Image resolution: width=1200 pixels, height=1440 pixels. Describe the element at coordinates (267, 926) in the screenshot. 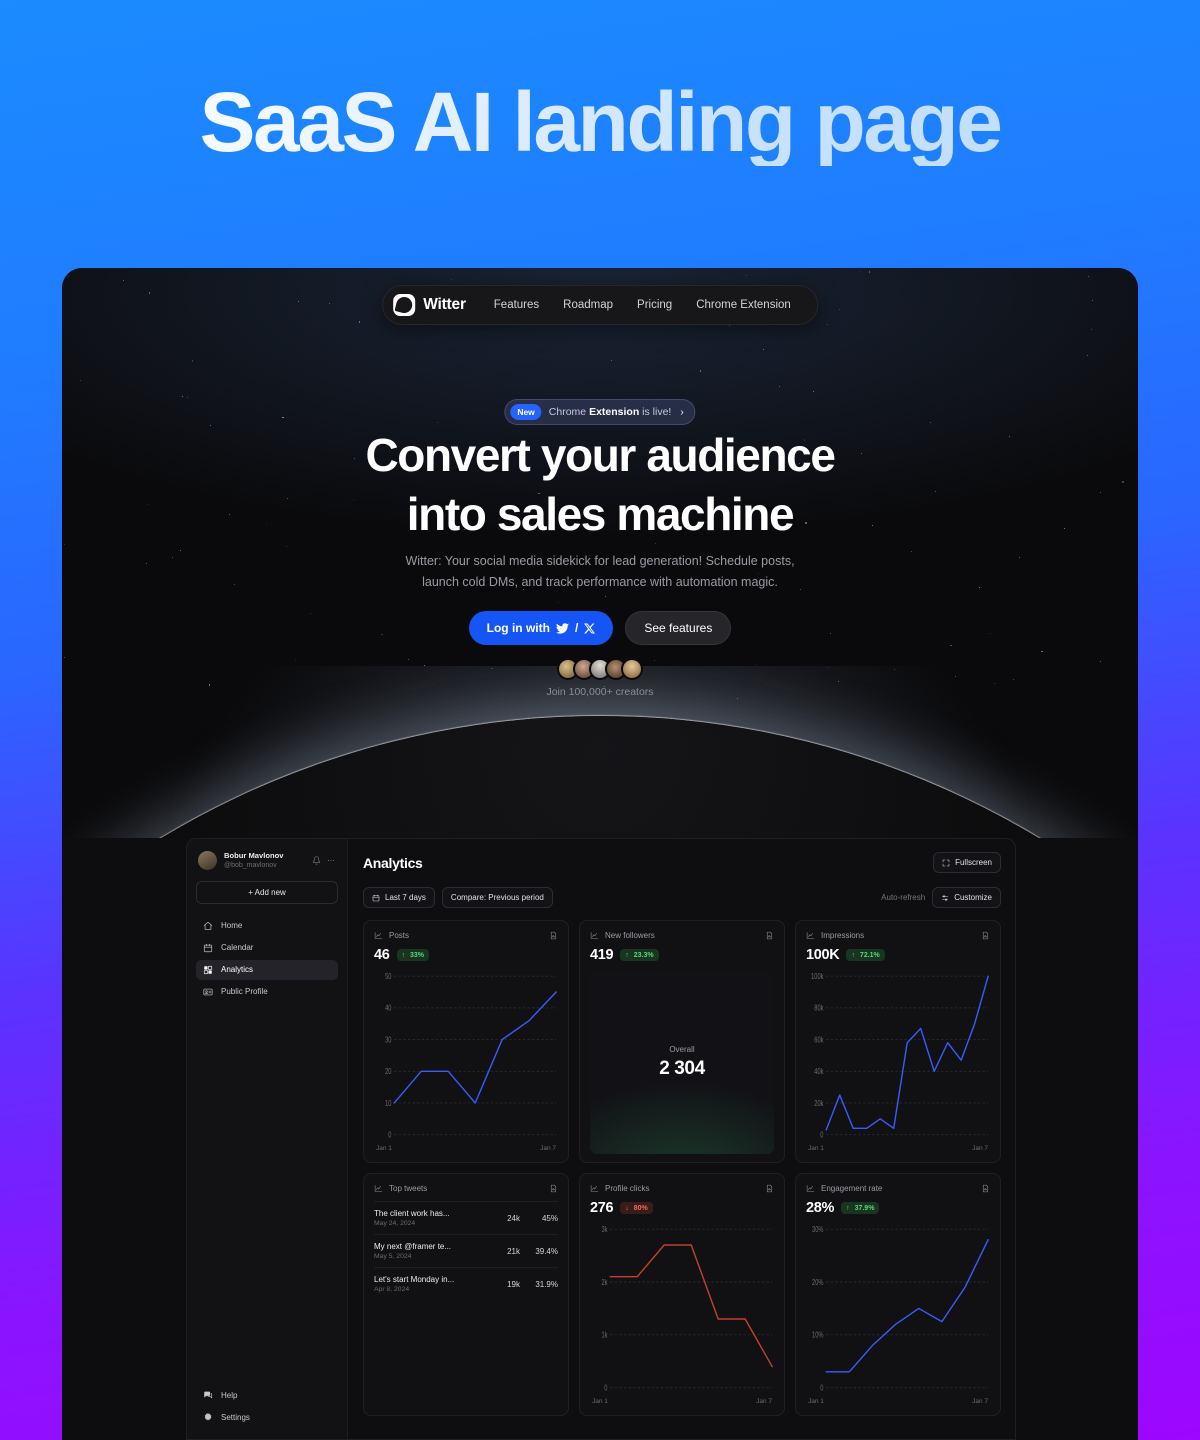

I see `sidebar-item-home: Home` at that location.